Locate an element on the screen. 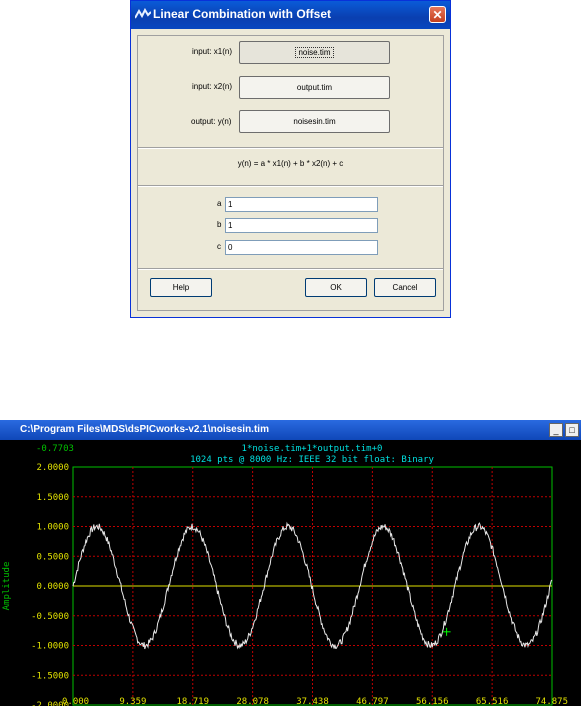  x-tick-label: 9.359 is located at coordinates (132, 701).